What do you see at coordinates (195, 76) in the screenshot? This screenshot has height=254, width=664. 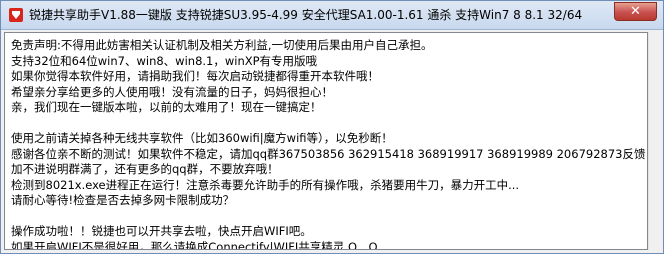 I see `log-line: 如果你觉得本软件好用，请捐助我们！每次启动锐捷都得重开本软件哦！` at bounding box center [195, 76].